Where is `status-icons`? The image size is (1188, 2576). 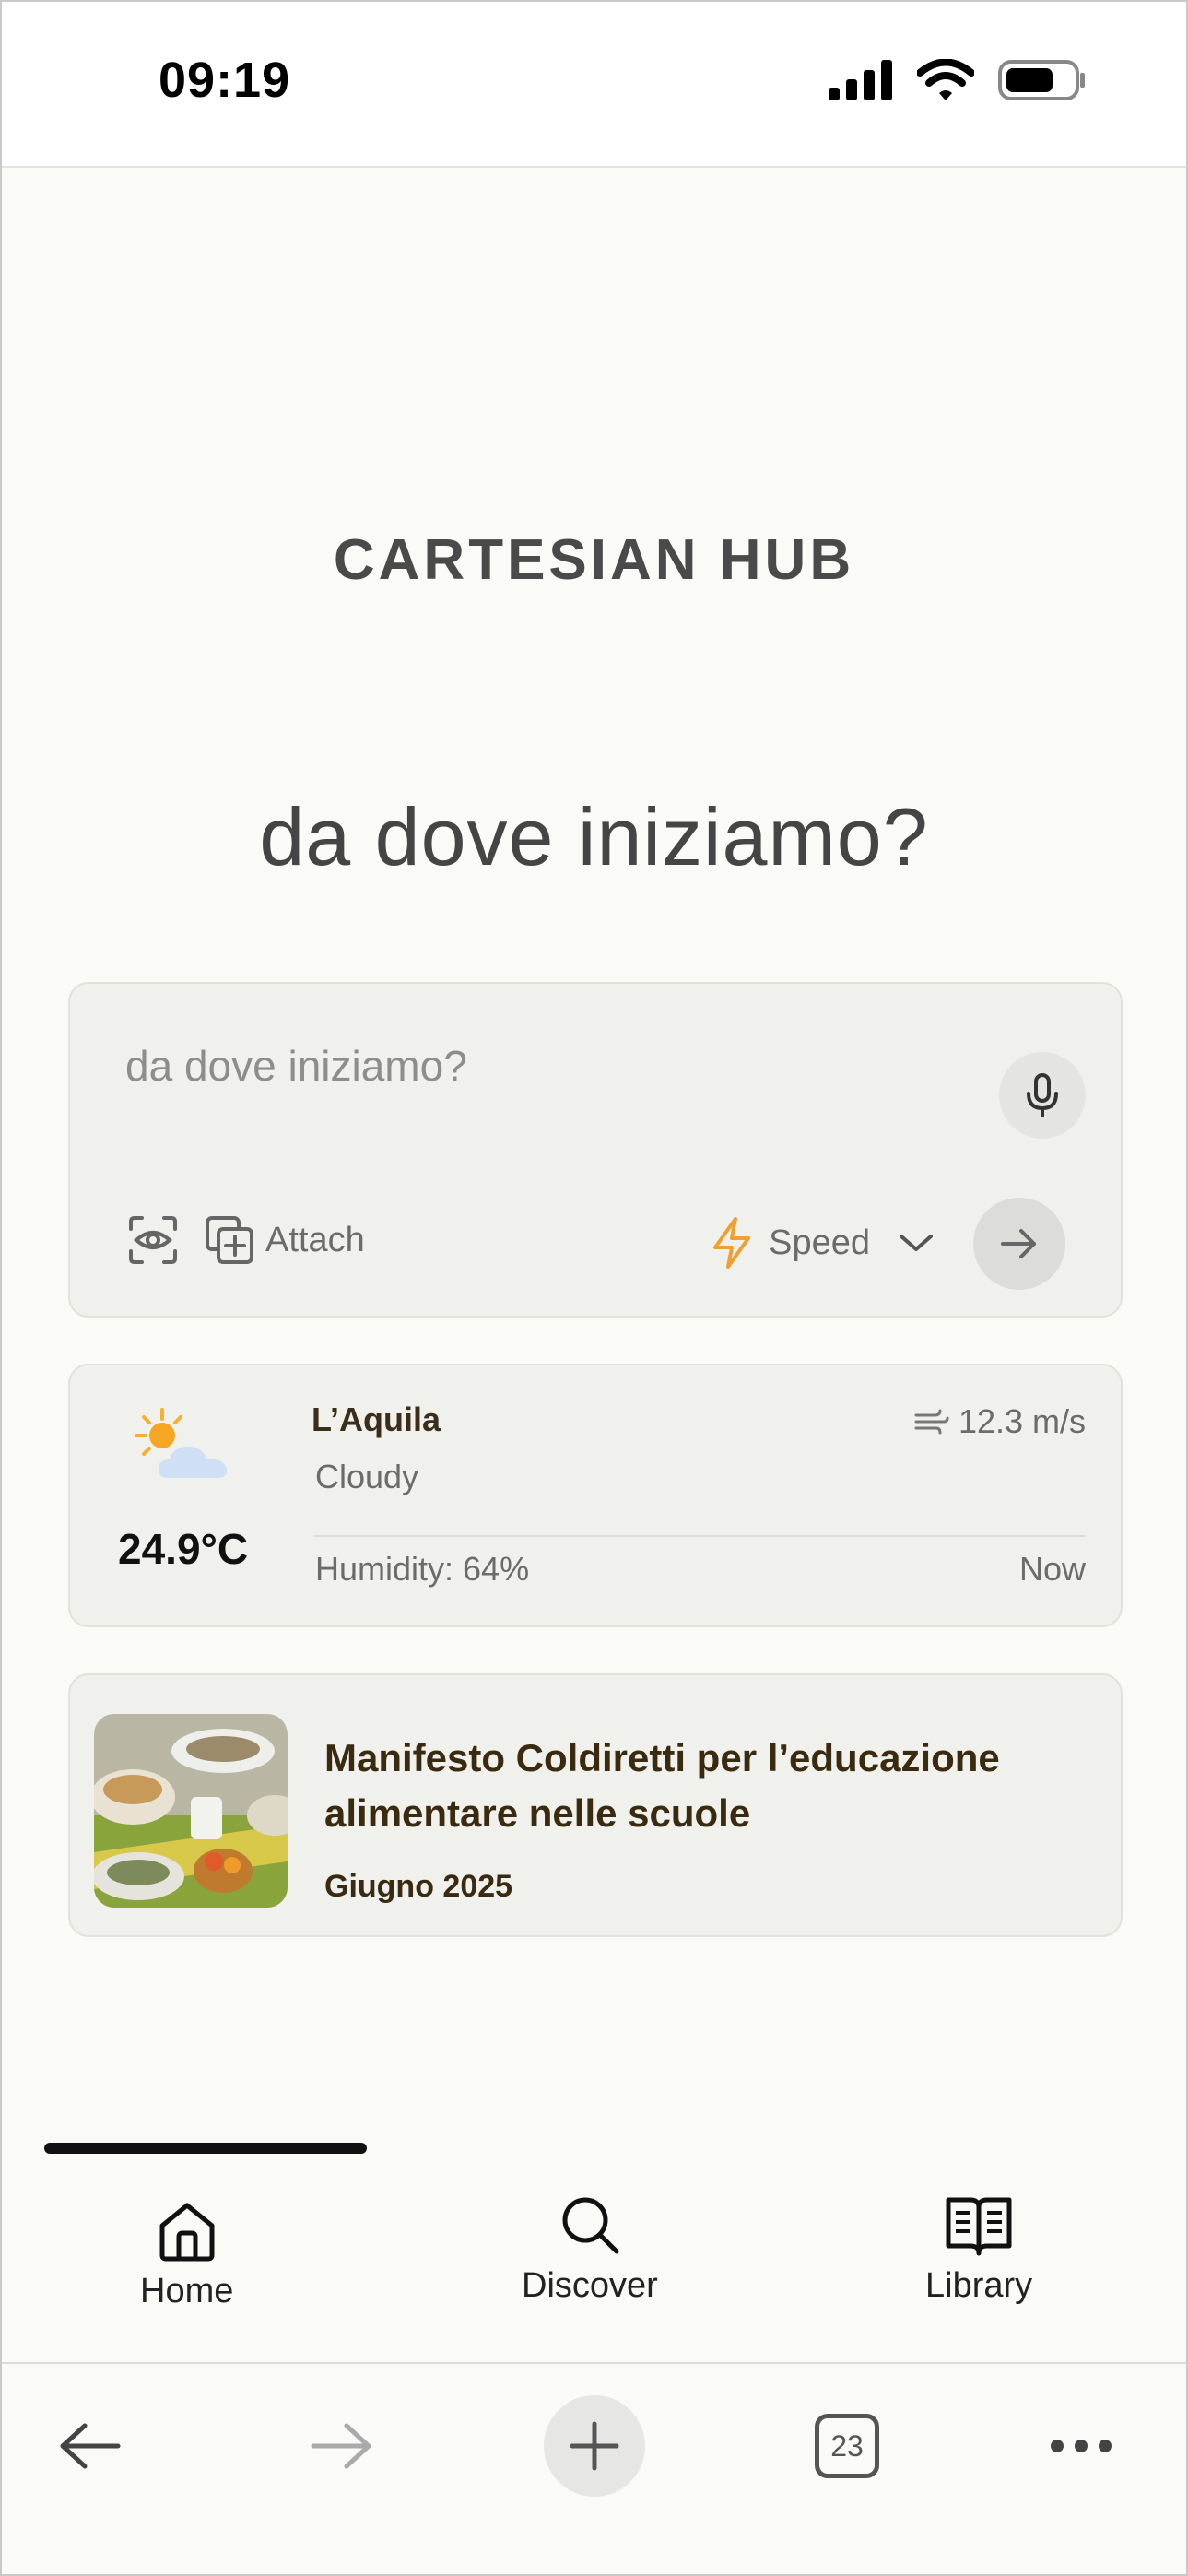
status-icons is located at coordinates (958, 80).